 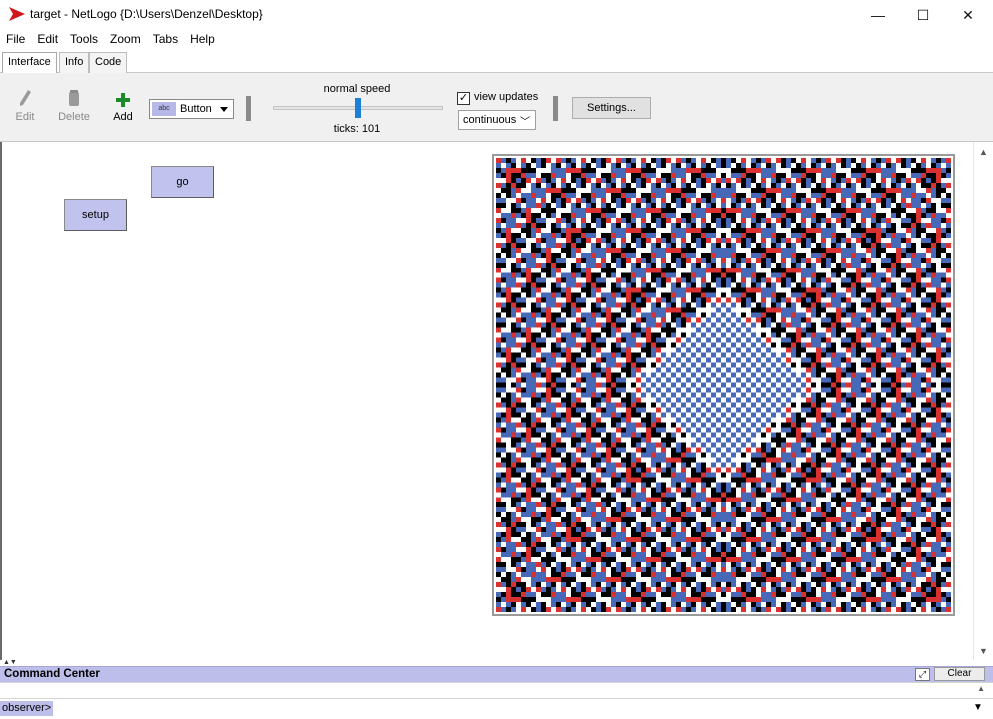 I want to click on interface-scrollbar: ▲ ▼, so click(x=983, y=401).